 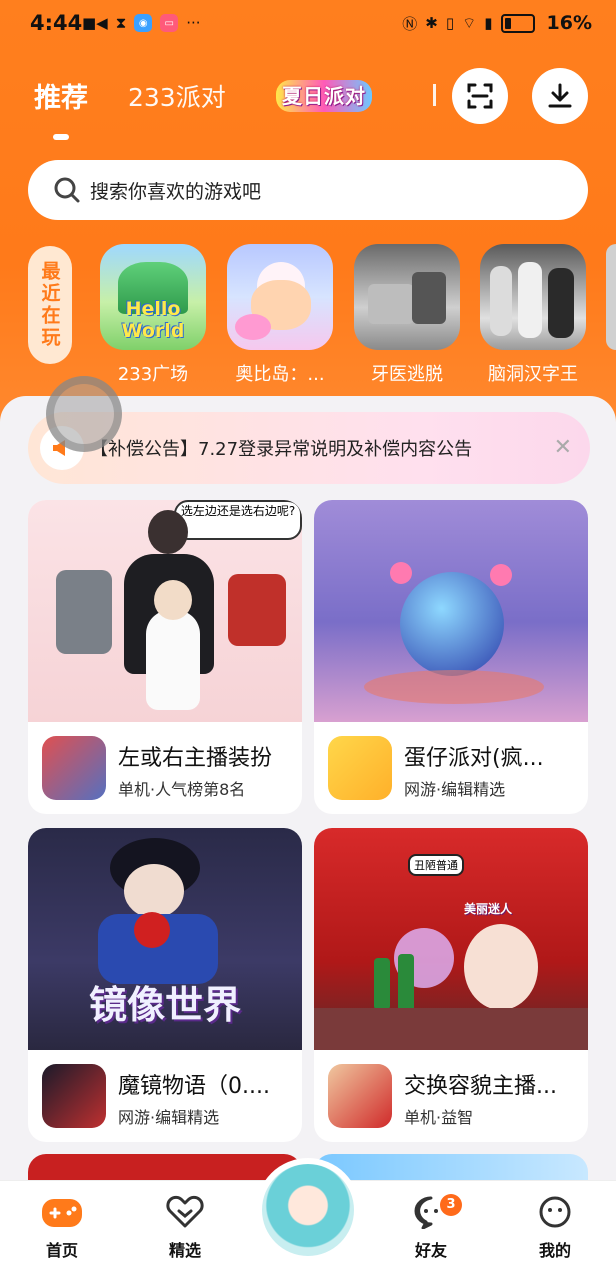 I want to click on floating-assistive-button, so click(x=84, y=414).